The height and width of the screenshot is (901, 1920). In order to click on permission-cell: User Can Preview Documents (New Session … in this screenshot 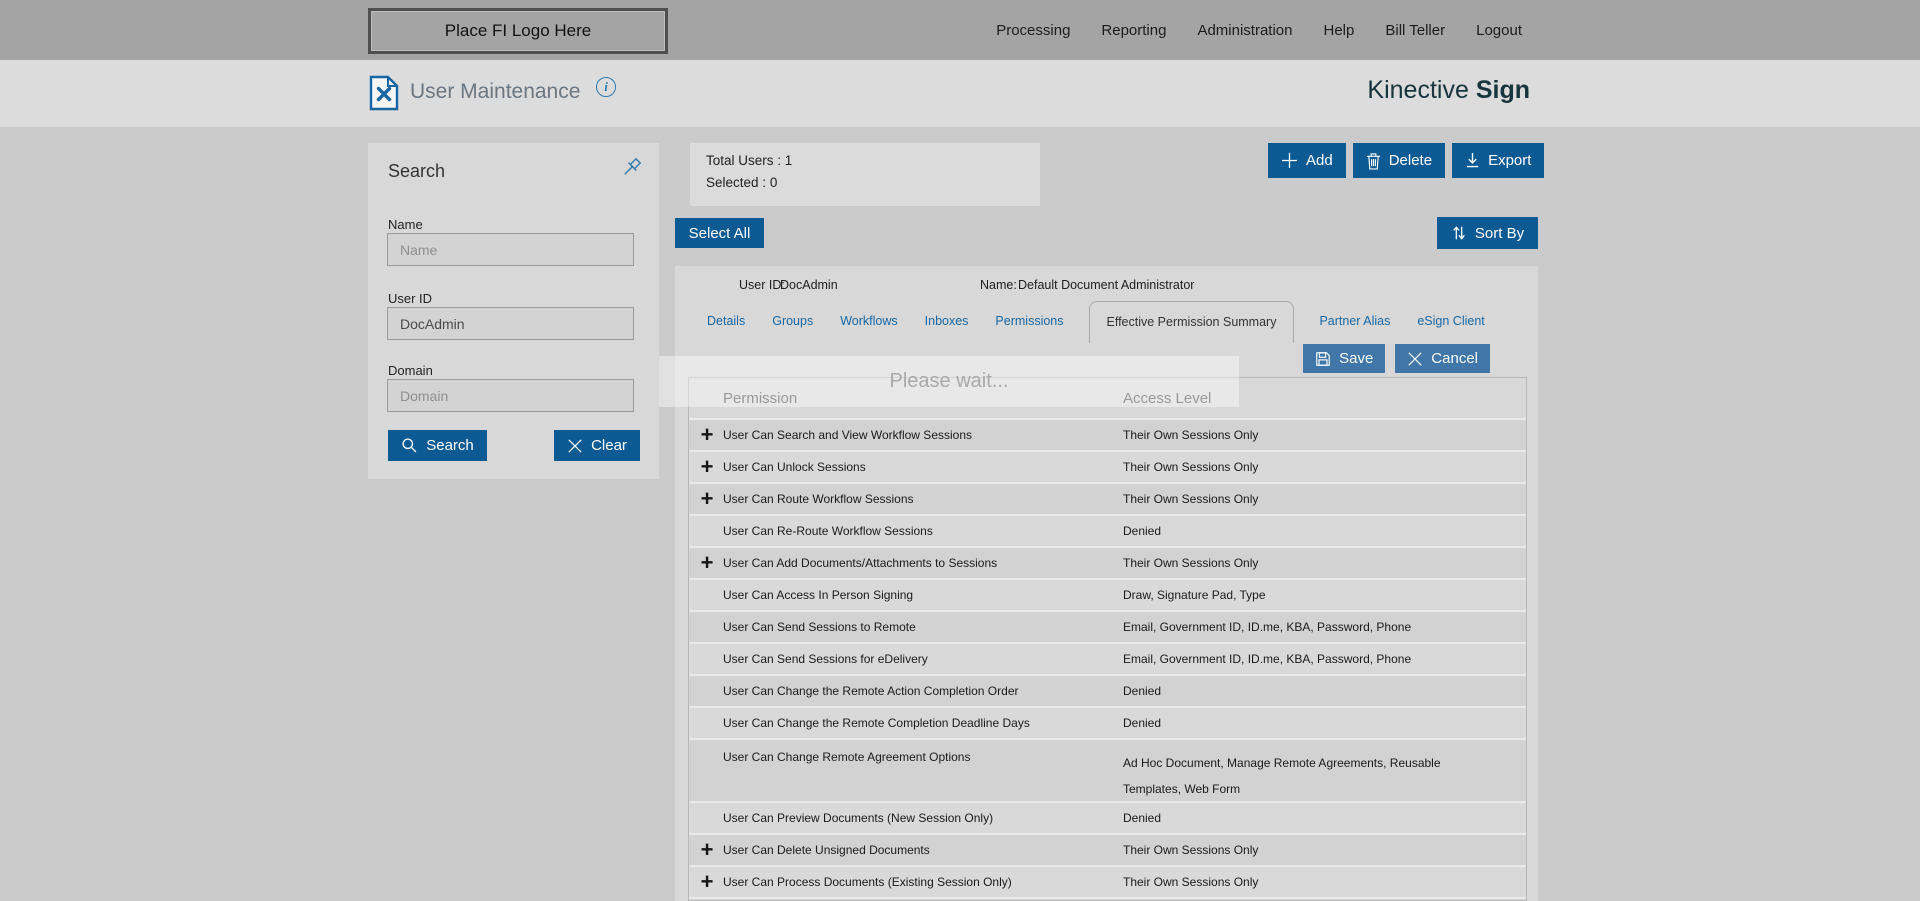, I will do `click(858, 818)`.